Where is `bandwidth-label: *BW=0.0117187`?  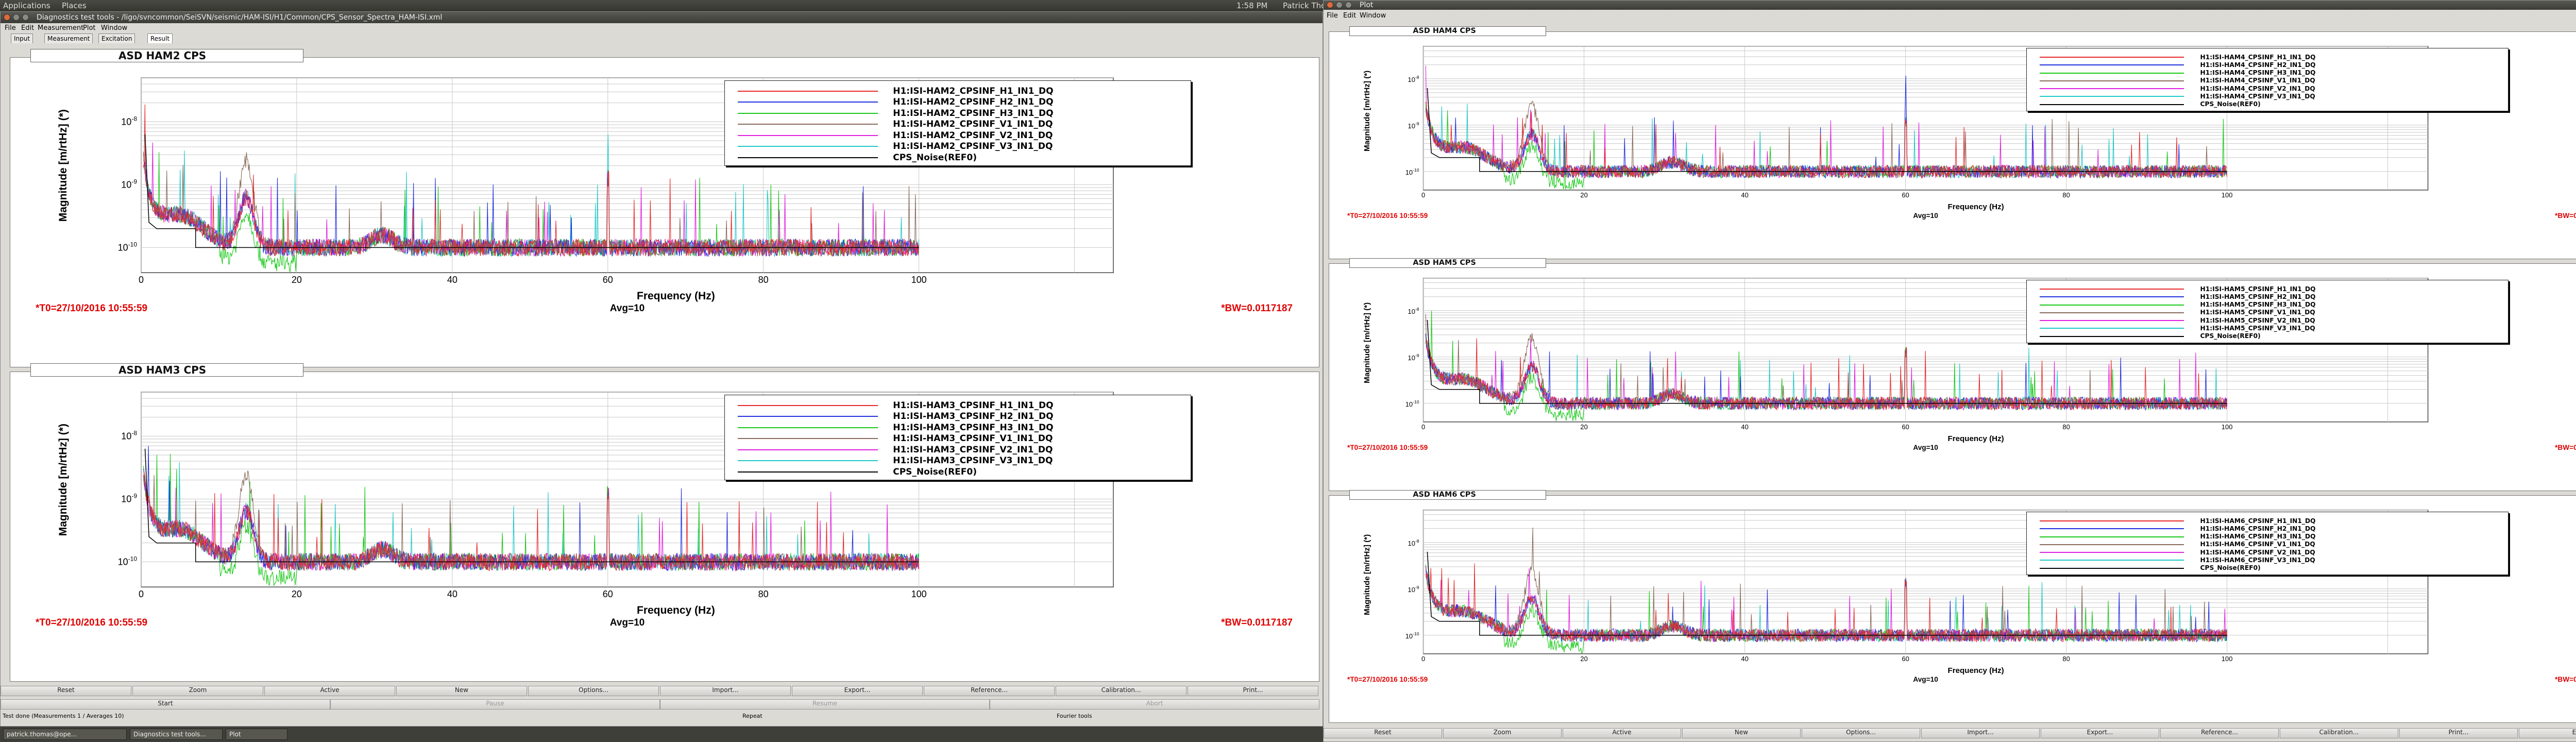
bandwidth-label: *BW=0.0117187 is located at coordinates (1257, 622).